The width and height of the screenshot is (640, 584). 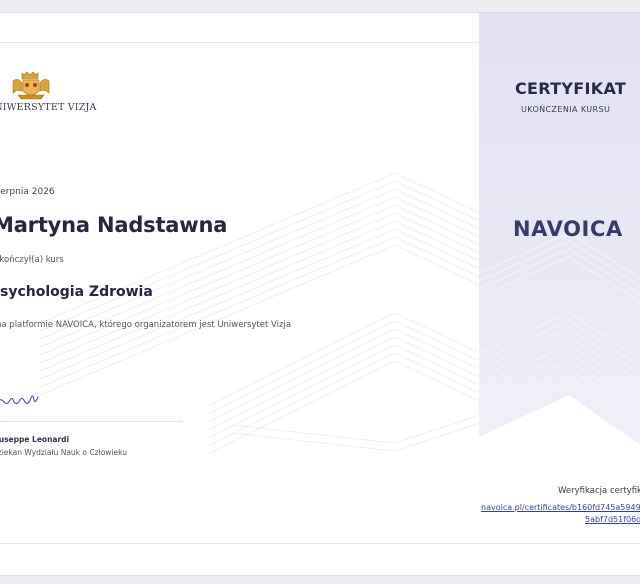 What do you see at coordinates (91, 421) in the screenshot?
I see `signature-line` at bounding box center [91, 421].